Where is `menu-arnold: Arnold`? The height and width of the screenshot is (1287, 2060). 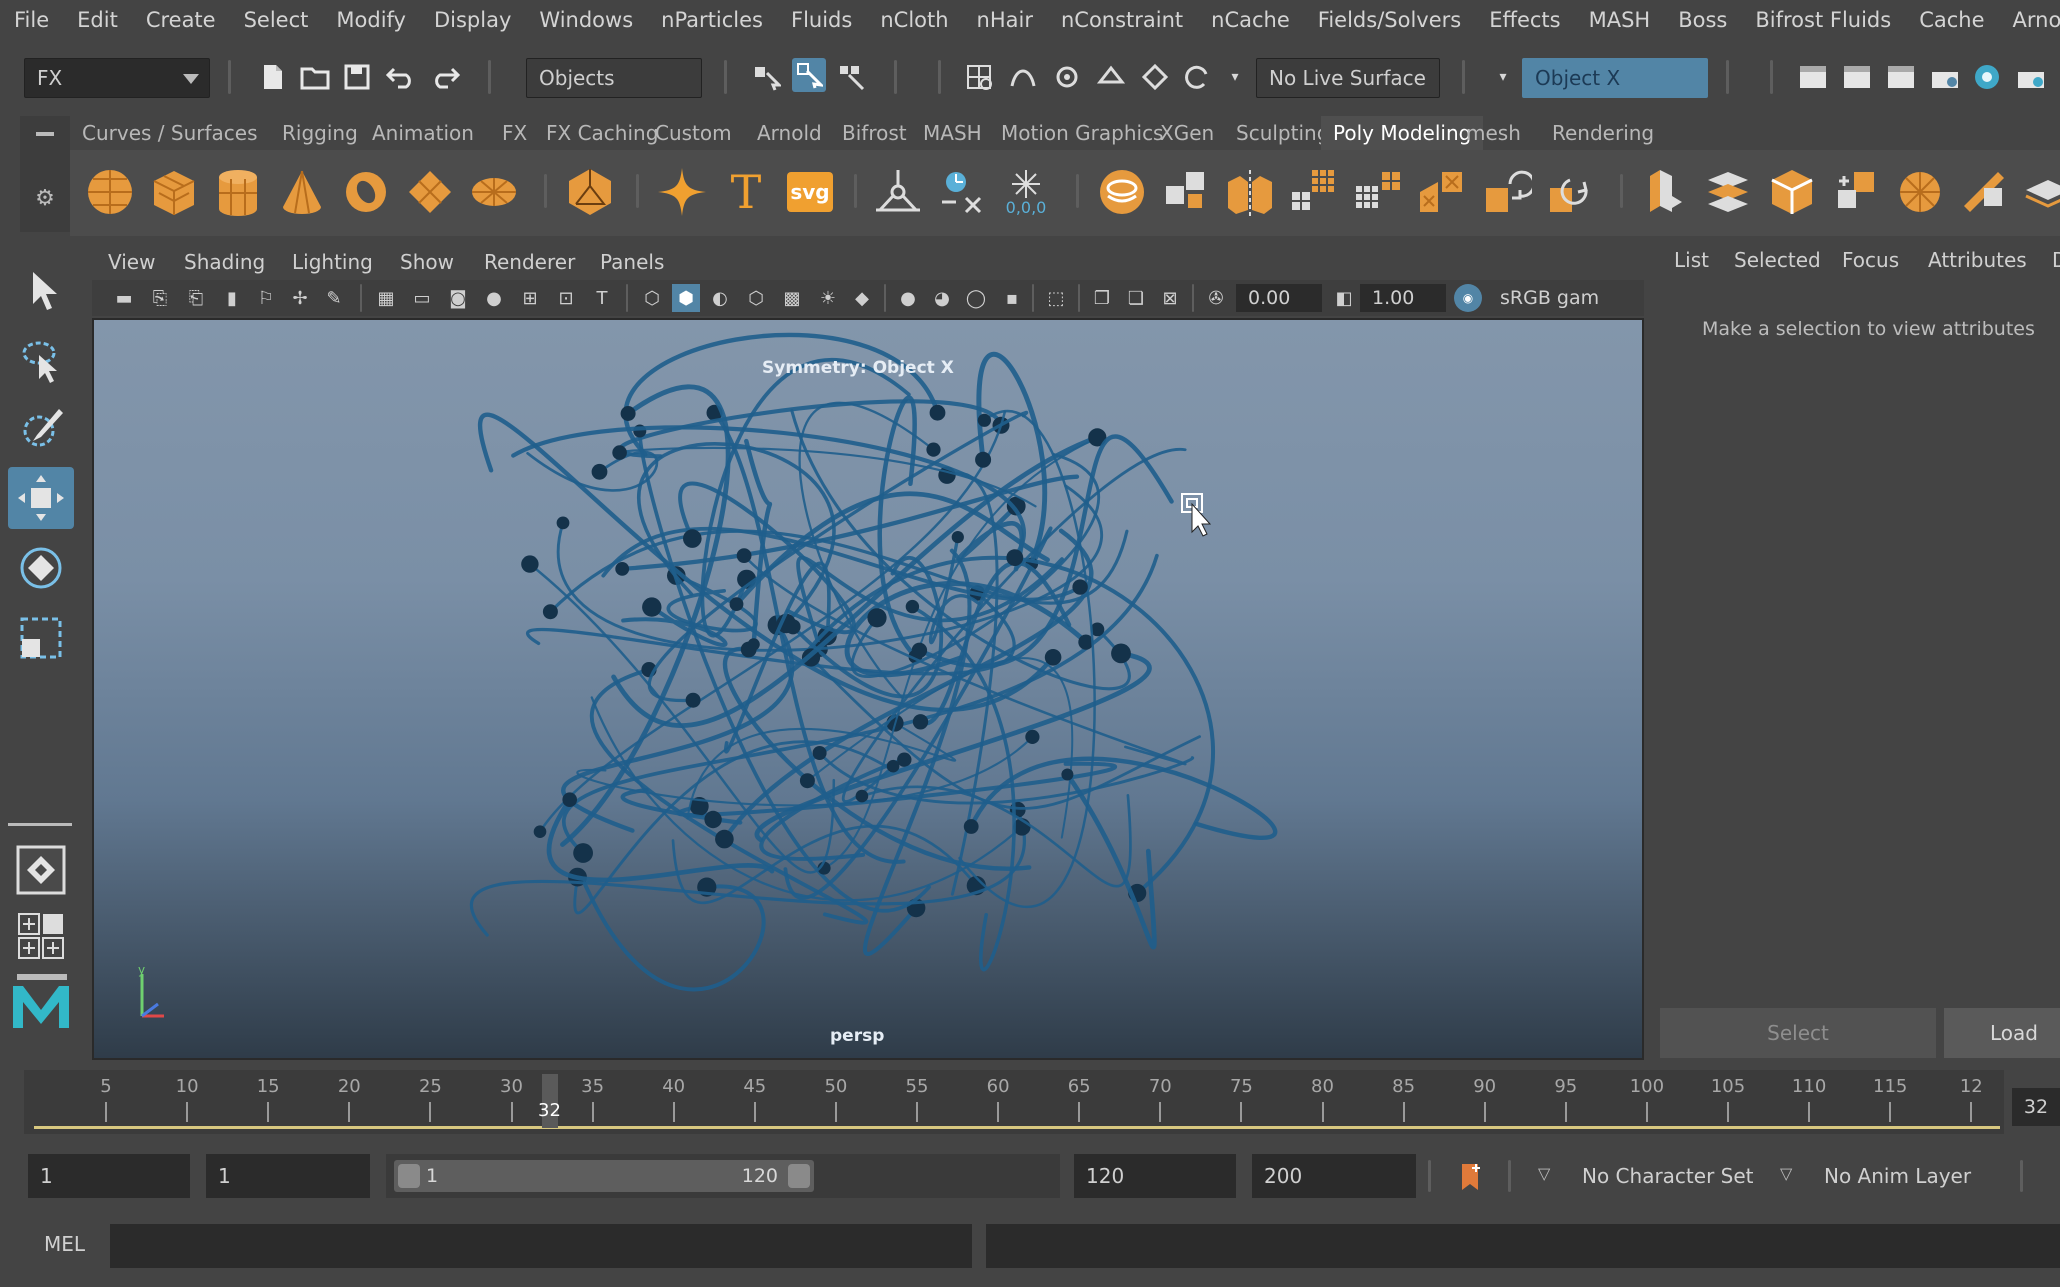 menu-arnold: Arnold is located at coordinates (2029, 20).